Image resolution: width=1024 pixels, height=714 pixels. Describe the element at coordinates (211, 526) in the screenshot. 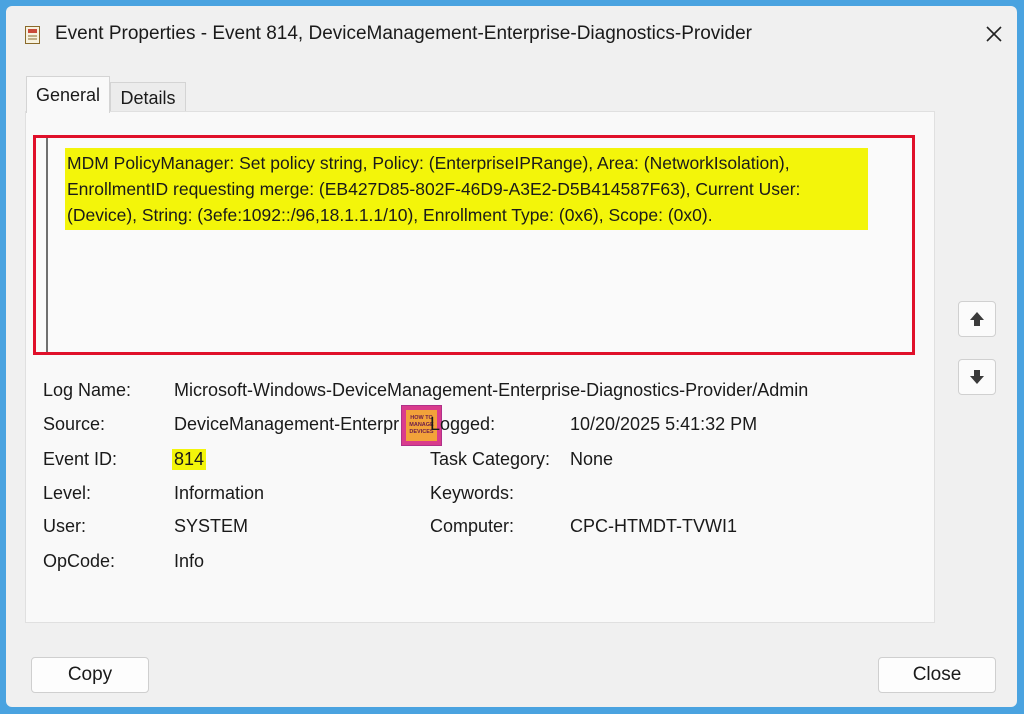

I see `user-value: SYSTEM` at that location.